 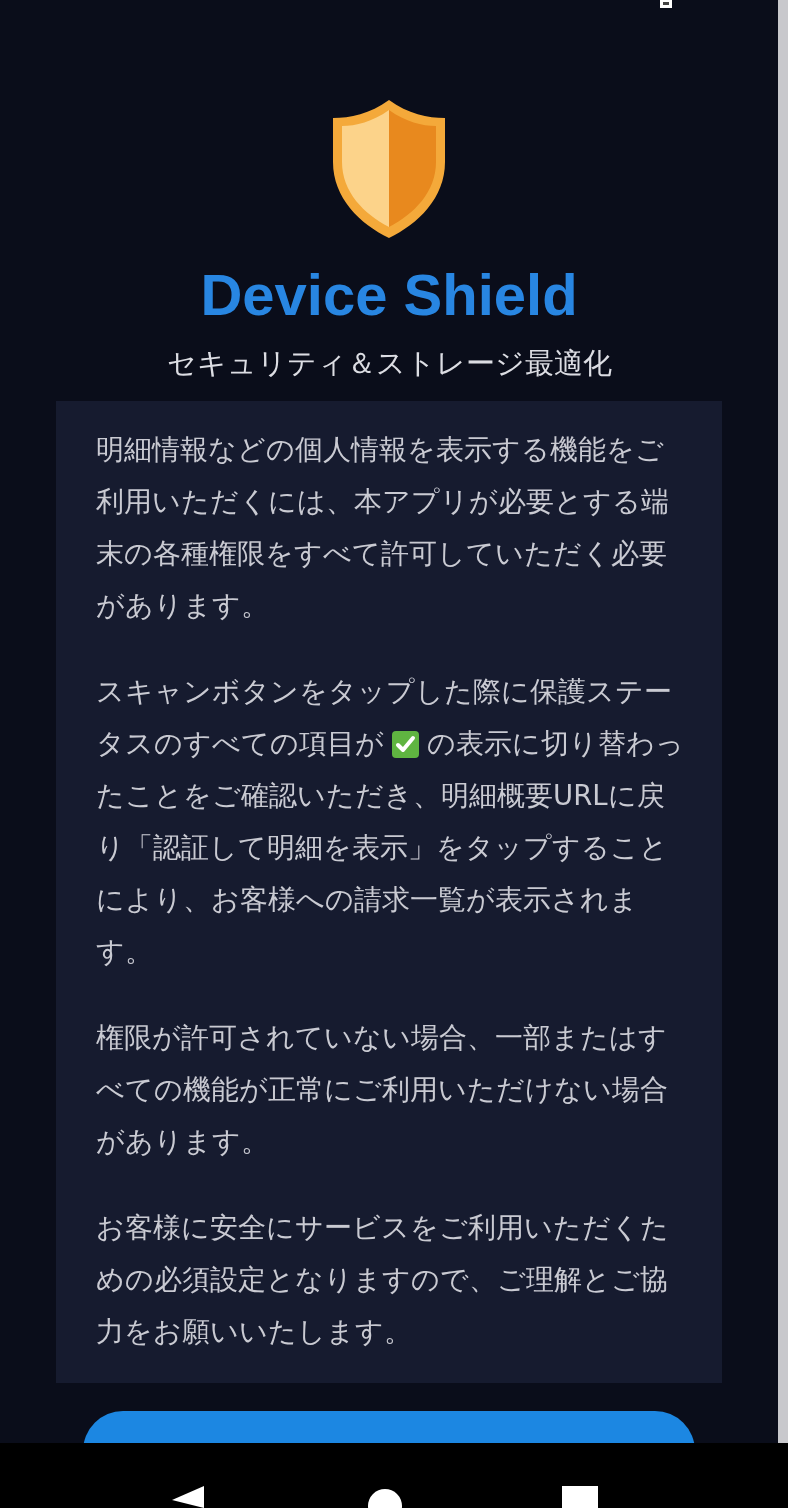 I want to click on notice-paragraph: 権限が許可されていない場合、一部またはすべての機能が正常にご利用いただけない場合があります。, so click(x=382, y=1089).